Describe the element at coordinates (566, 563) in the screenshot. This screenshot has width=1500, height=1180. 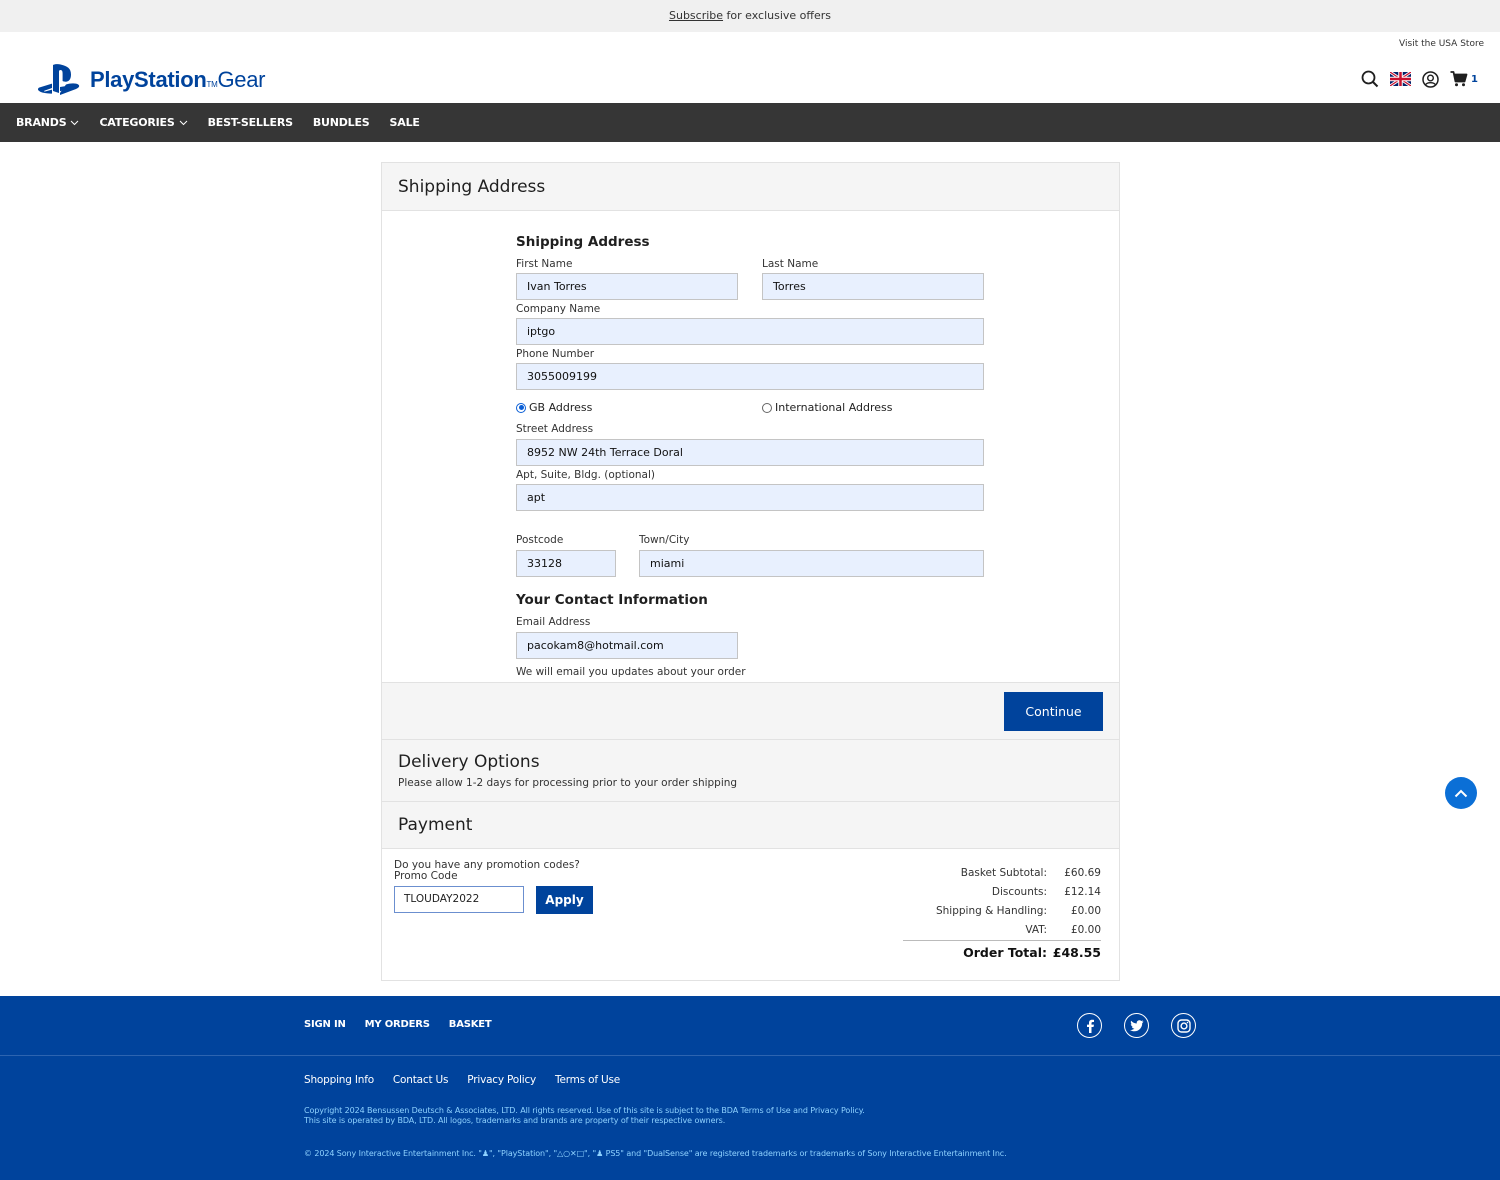
I see `postcode-field: 33128` at that location.